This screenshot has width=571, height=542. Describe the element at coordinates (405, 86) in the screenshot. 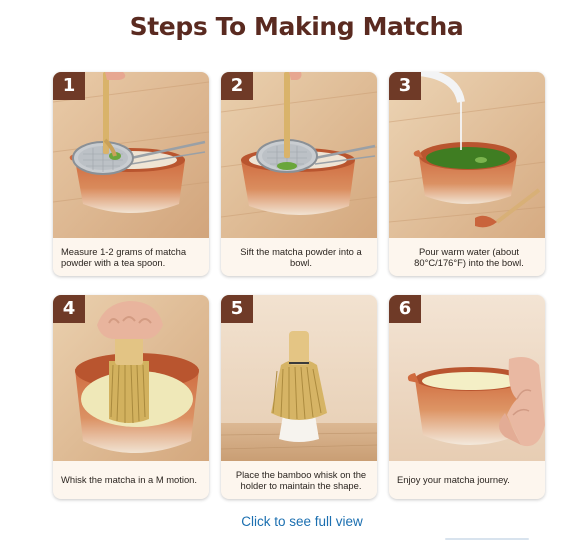

I see `step-3-badge: 3` at that location.